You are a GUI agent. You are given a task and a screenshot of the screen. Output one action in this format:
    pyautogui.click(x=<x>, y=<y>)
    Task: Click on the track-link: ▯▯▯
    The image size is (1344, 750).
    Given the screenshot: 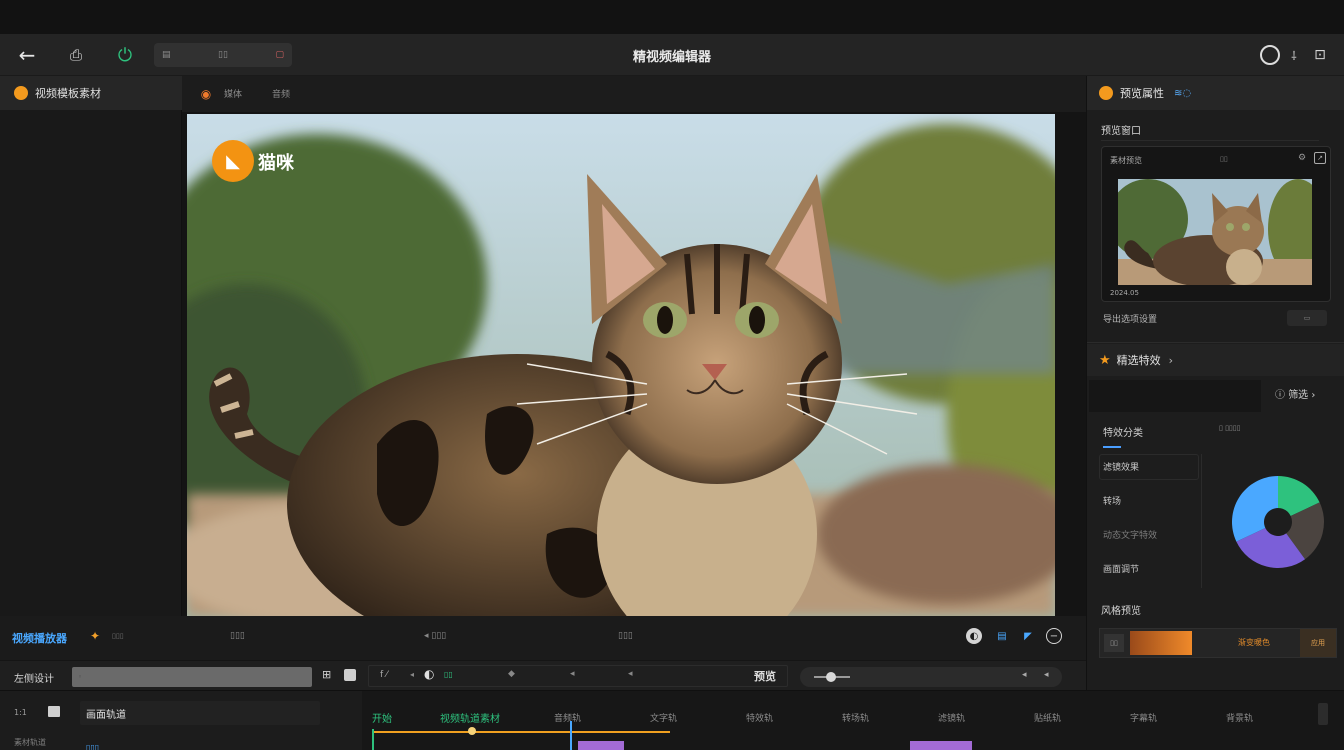 What is the action you would take?
    pyautogui.click(x=92, y=746)
    